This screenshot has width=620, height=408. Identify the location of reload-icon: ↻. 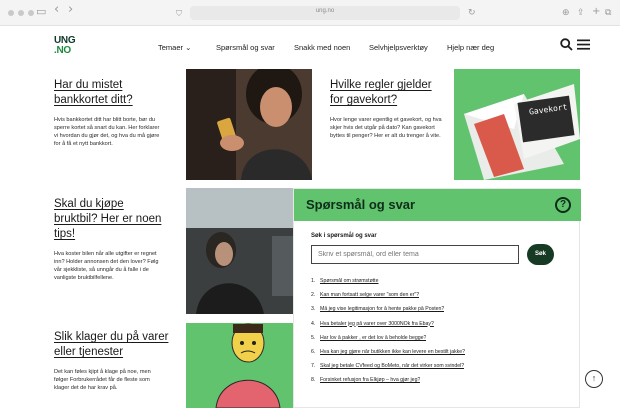
(472, 13).